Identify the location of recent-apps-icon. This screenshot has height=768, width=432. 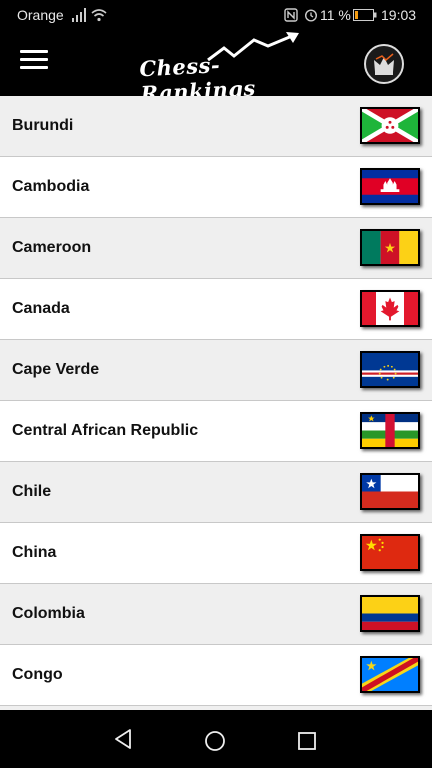
(307, 741).